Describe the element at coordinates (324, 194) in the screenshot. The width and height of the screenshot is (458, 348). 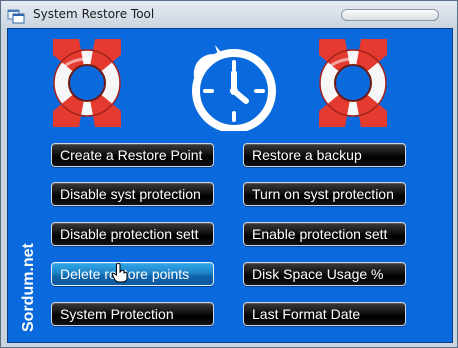
I see `turn-on-syst-protection-button: Turn on syst protection` at that location.